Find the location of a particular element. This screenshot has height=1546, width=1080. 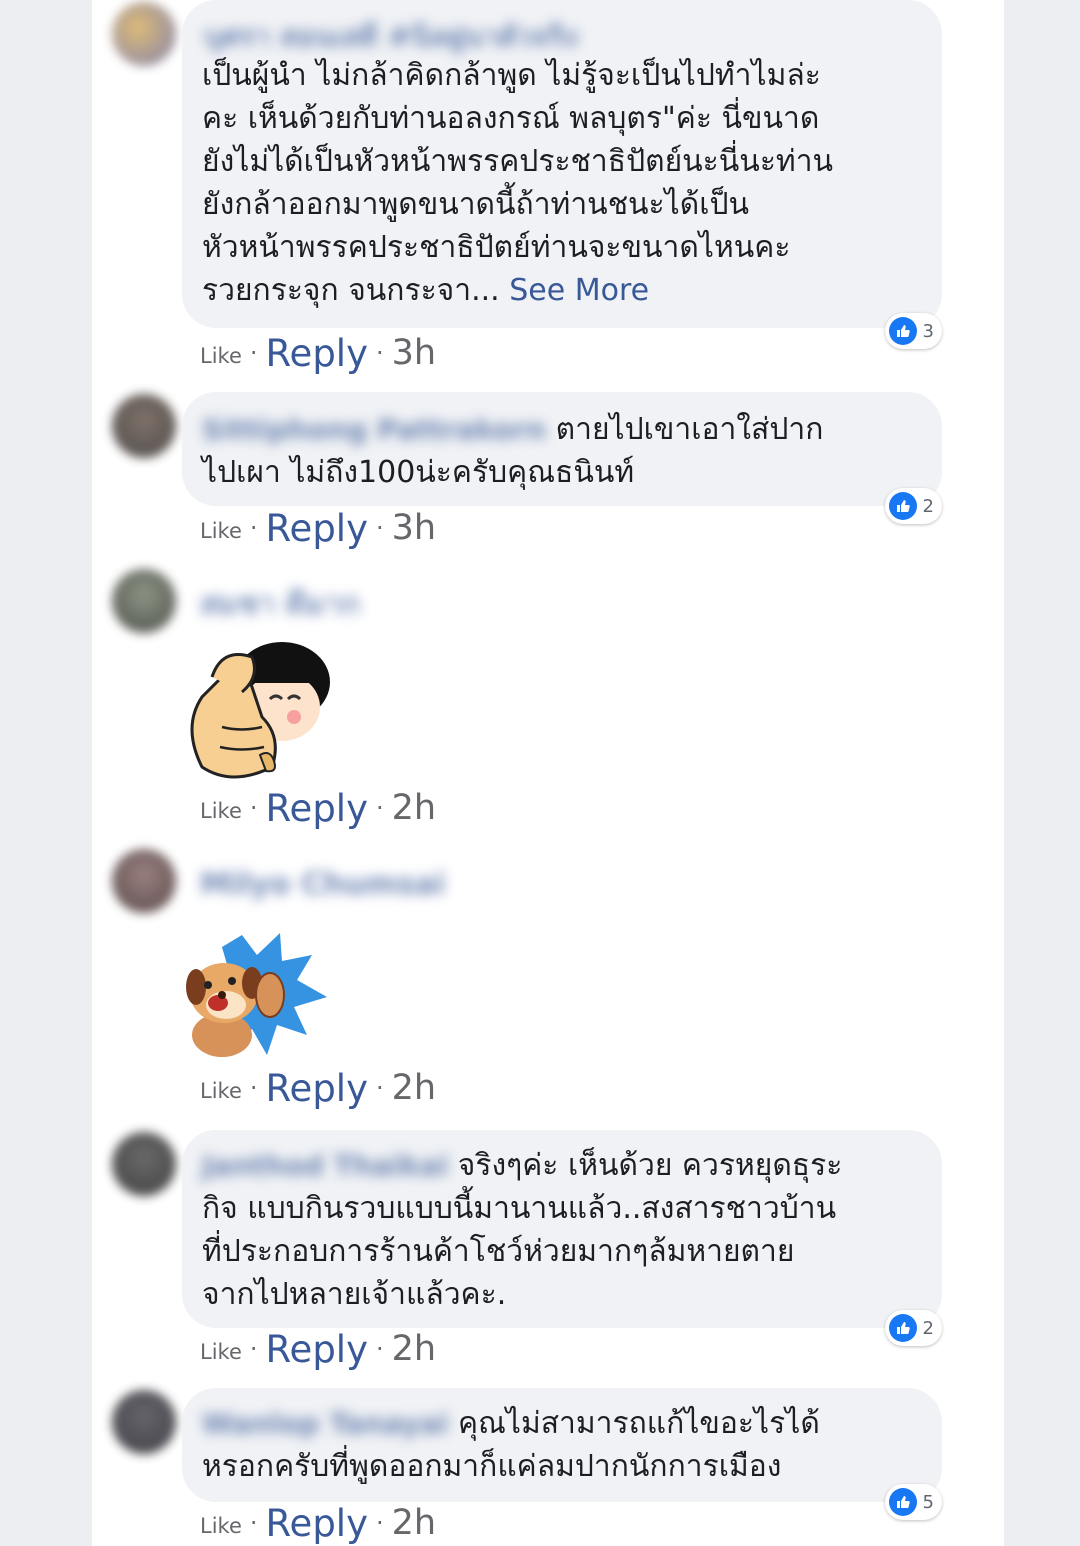

reaction-count-badge: 3 is located at coordinates (913, 331).